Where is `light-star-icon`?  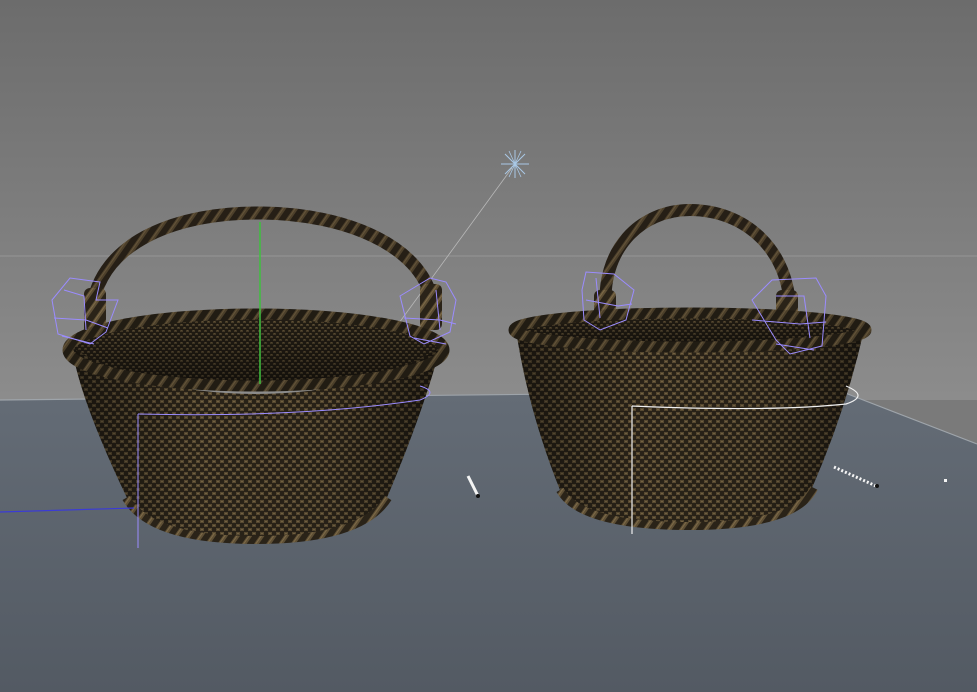 light-star-icon is located at coordinates (515, 164).